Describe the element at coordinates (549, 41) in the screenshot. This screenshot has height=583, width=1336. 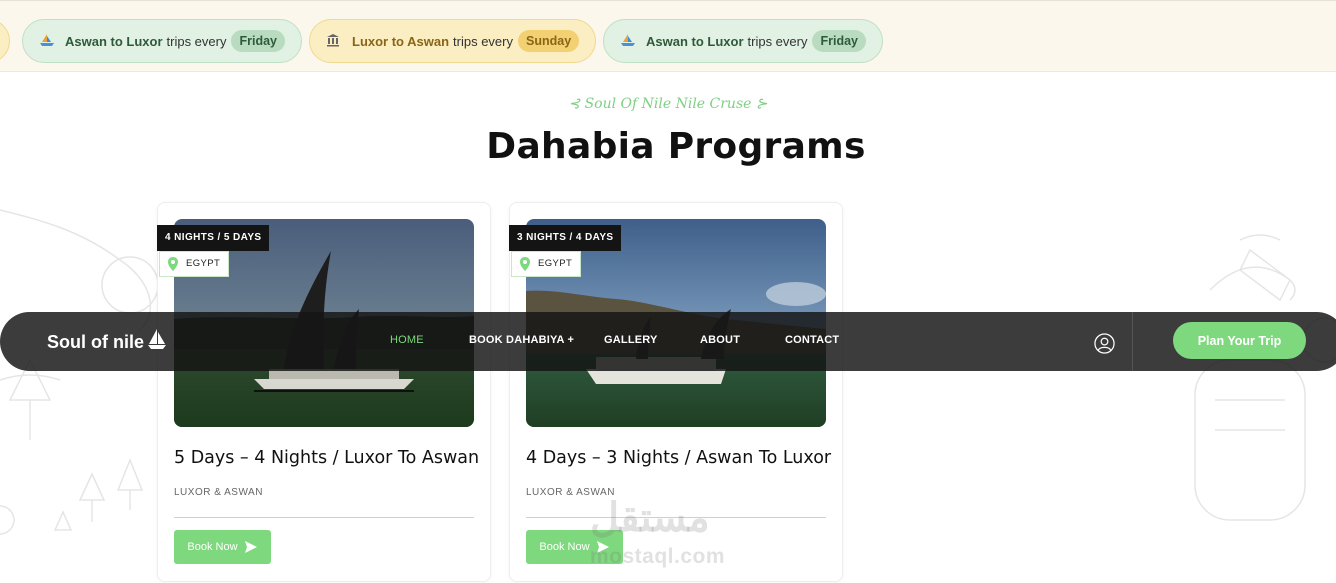
I see `schedule-day: Sunday` at that location.